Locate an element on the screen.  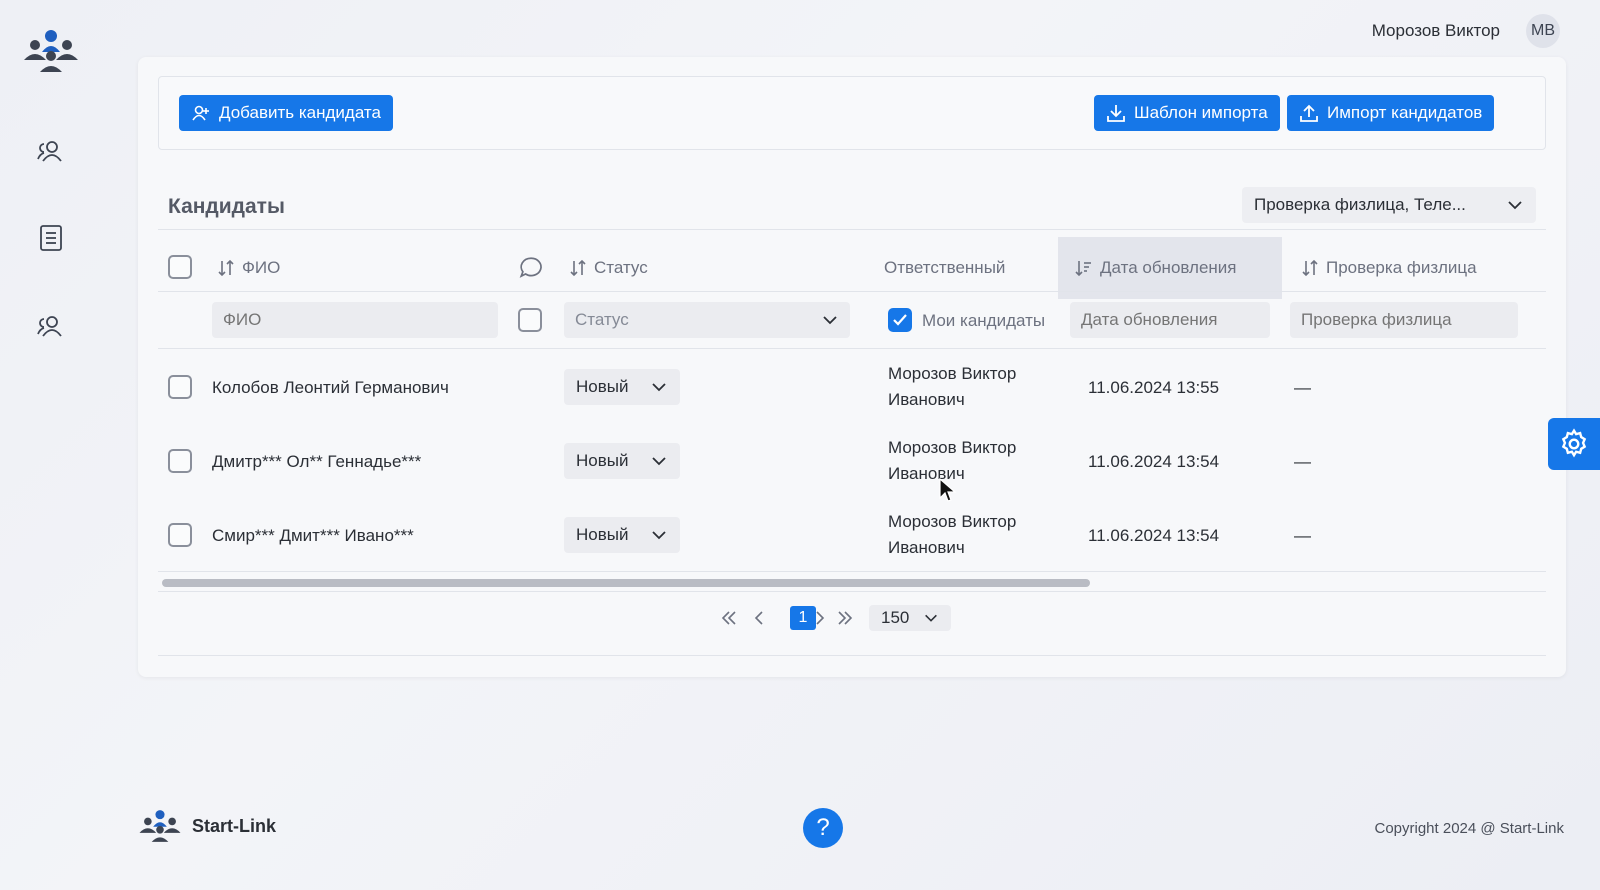
status-filter-placeholder: Статус is located at coordinates (602, 319).